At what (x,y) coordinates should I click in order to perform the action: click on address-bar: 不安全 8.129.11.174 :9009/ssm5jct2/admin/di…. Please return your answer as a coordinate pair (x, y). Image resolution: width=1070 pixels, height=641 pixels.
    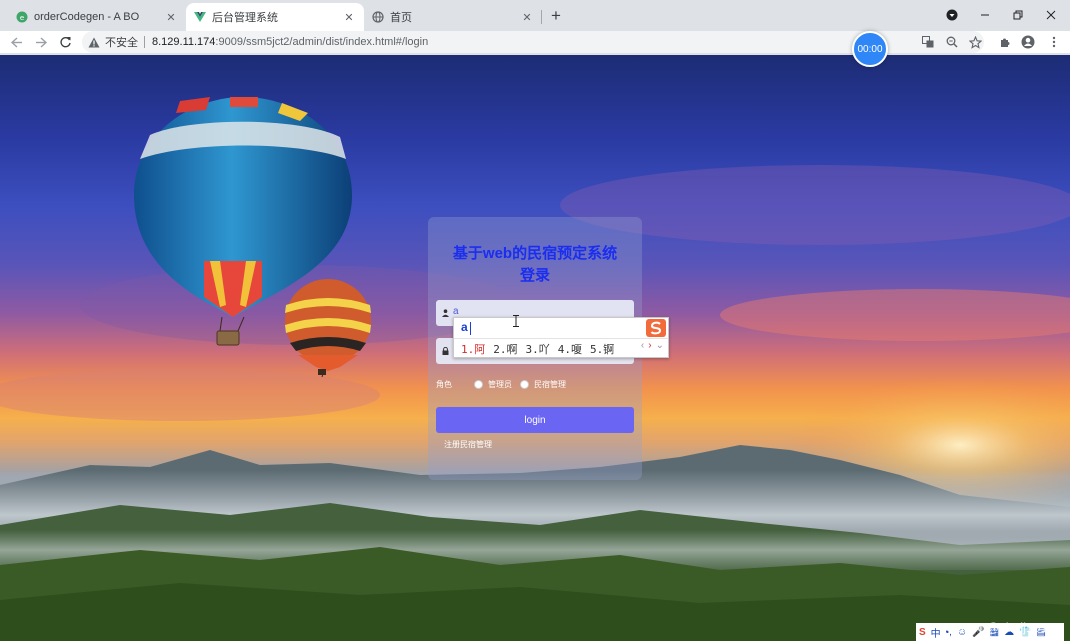
    Looking at the image, I should click on (533, 42).